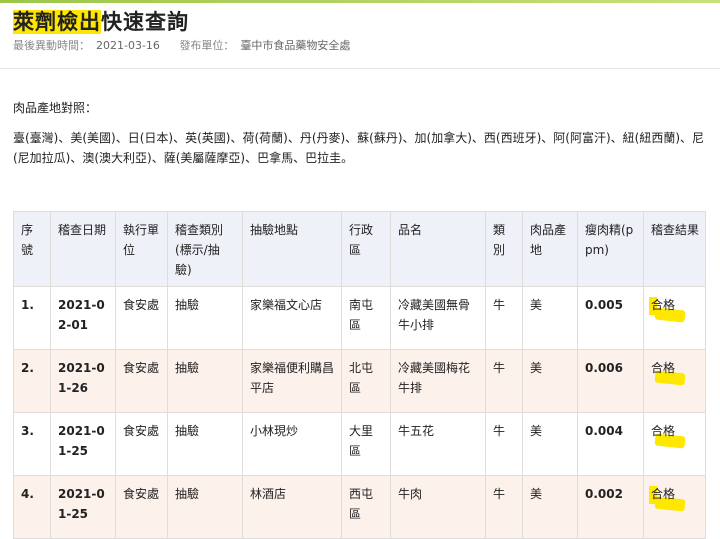  What do you see at coordinates (292, 507) in the screenshot?
I see `cell-location: 林酒店` at bounding box center [292, 507].